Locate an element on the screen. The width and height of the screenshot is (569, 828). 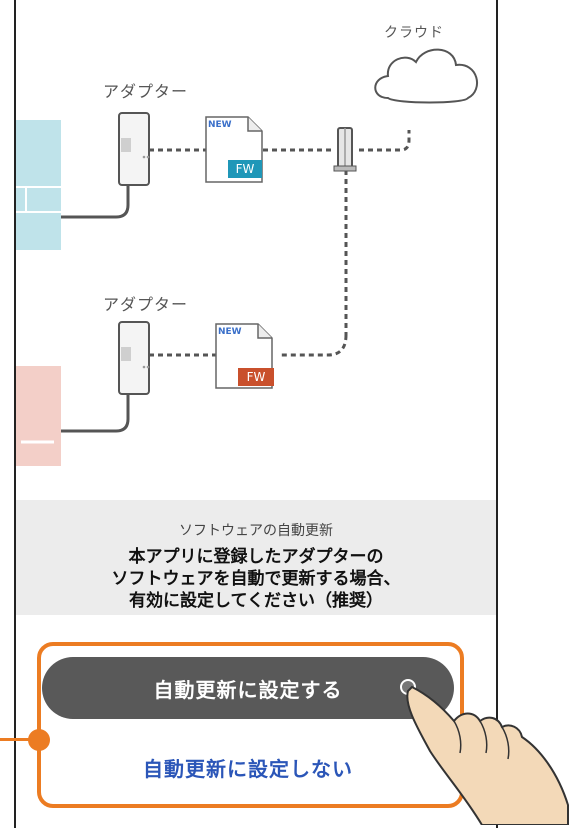
router is located at coordinates (345, 149).